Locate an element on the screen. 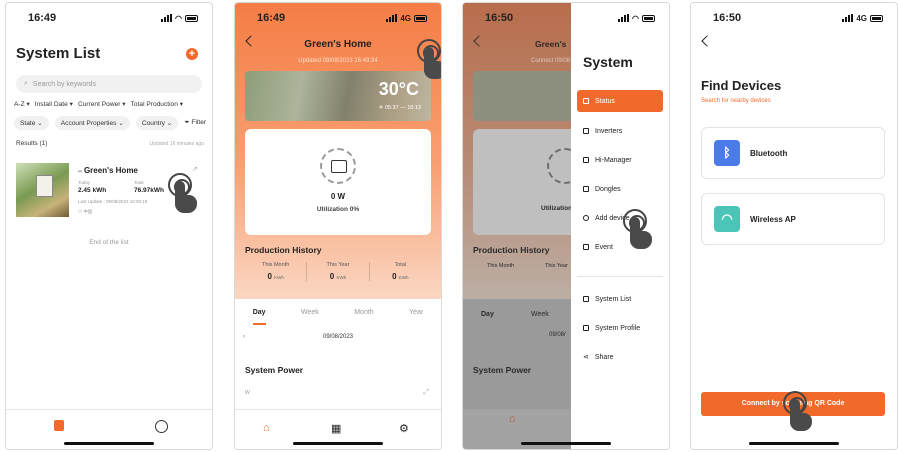 Image resolution: width=898 pixels, height=452 pixels. sort-current-power: Current Power ▾ is located at coordinates (102, 104).